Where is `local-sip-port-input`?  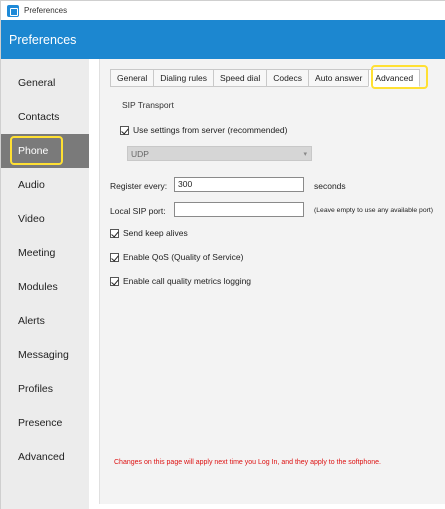
local-sip-port-input is located at coordinates (239, 209).